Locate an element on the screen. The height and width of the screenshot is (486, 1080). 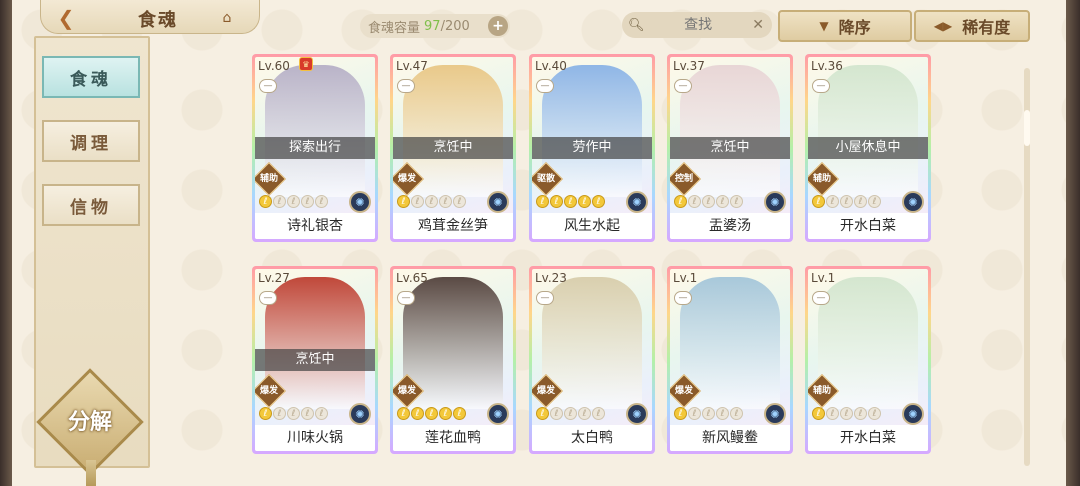
food-soul-card: Lv.1— 辅助 ℓ ℓ ℓ ℓ ℓ ✺ 开水白菜 is located at coordinates (868, 360).